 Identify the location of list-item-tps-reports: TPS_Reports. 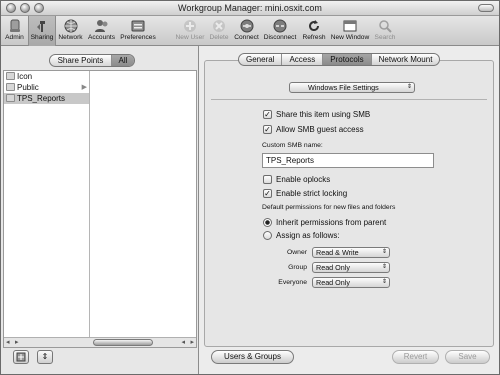
(46, 98).